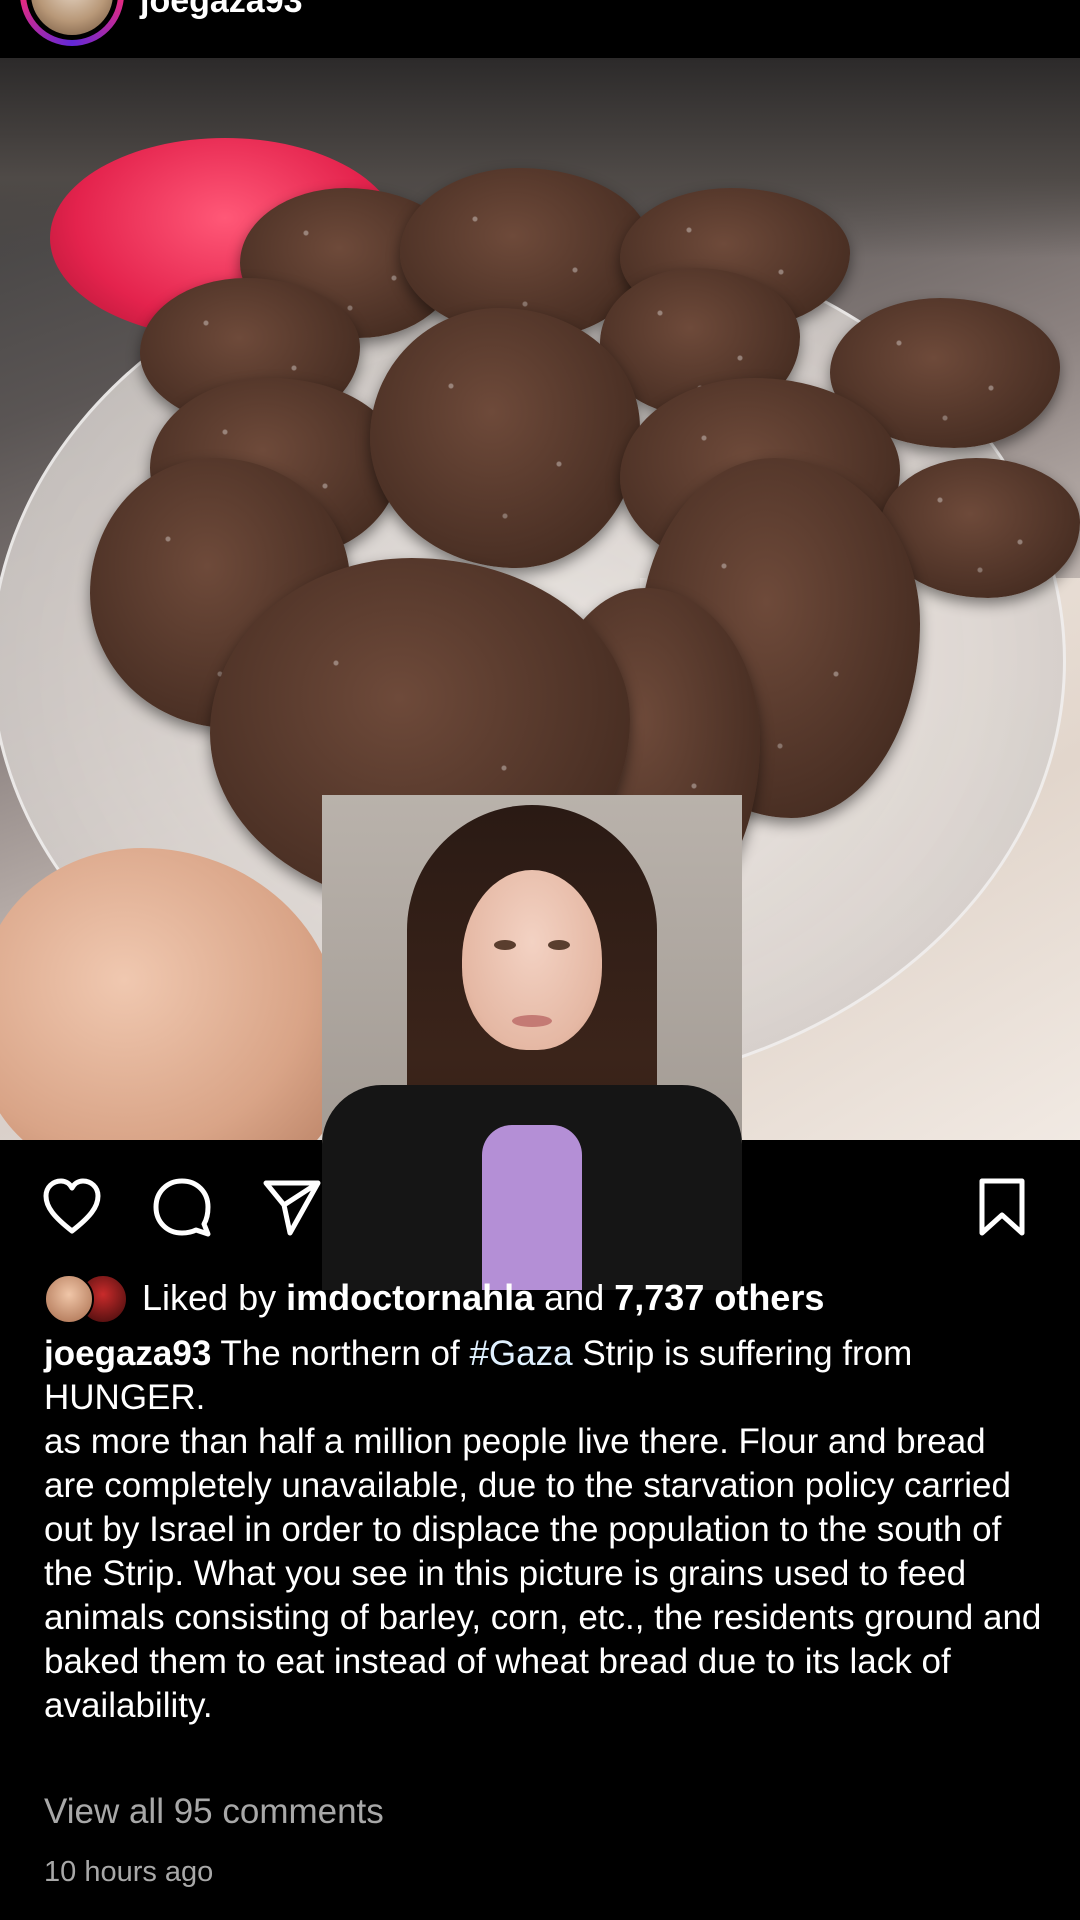 This screenshot has height=1920, width=1080. I want to click on liker-avatars, so click(86, 1299).